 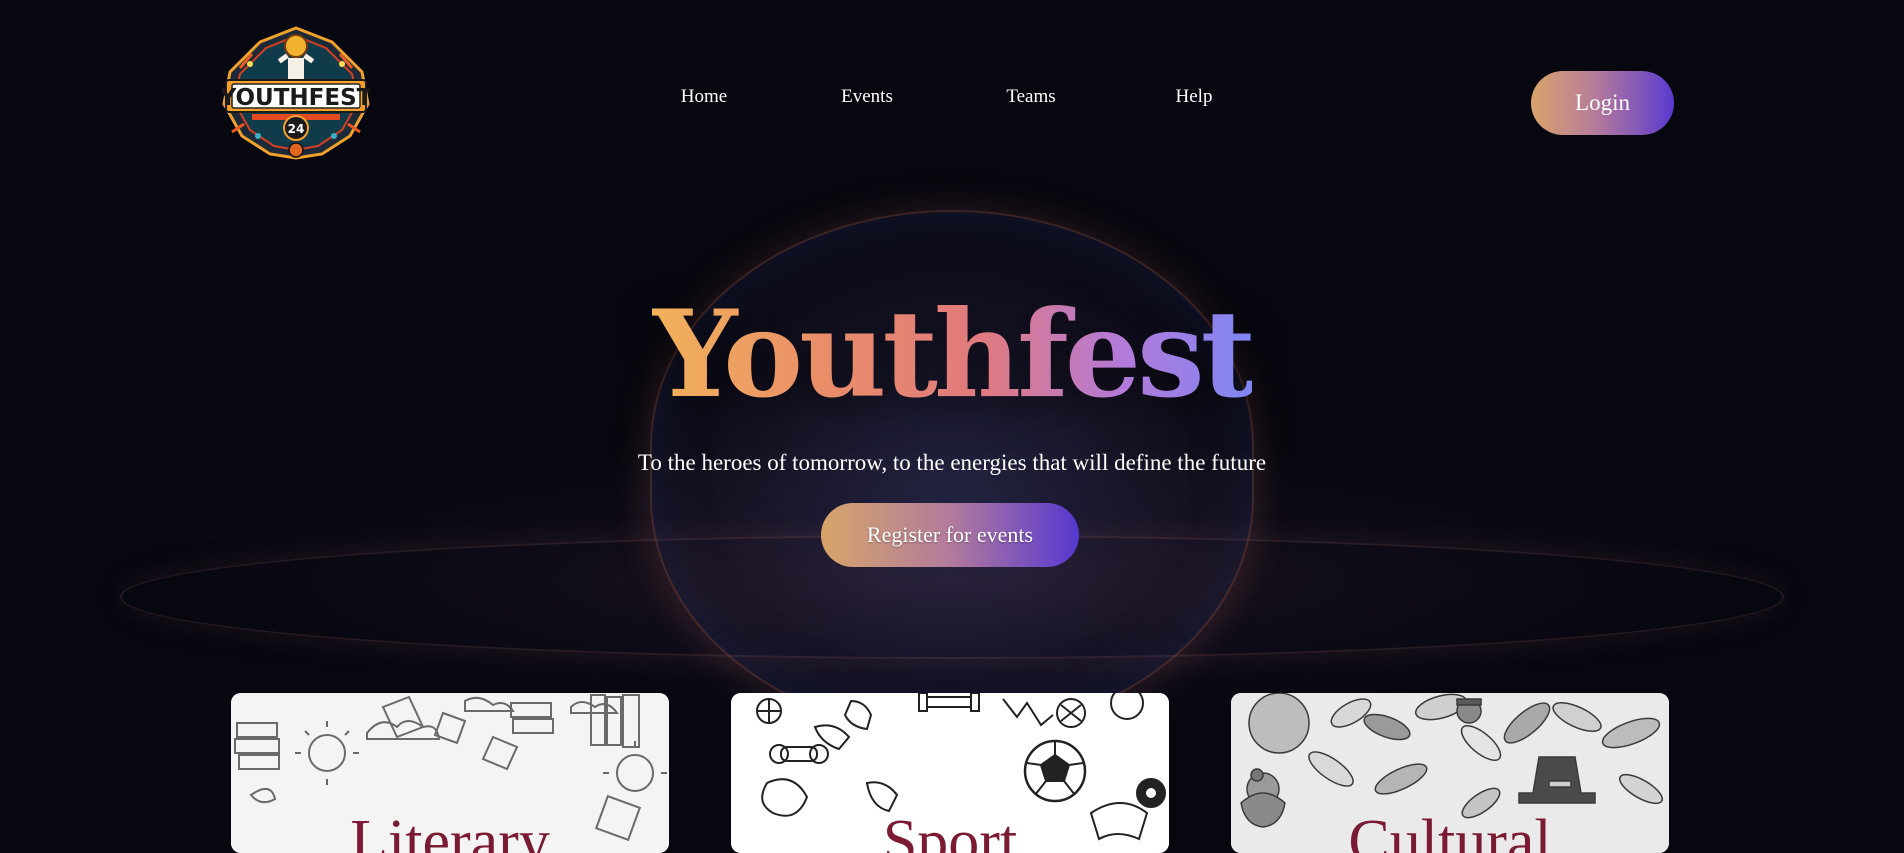 I want to click on category-card-sport: Sport, so click(x=950, y=773).